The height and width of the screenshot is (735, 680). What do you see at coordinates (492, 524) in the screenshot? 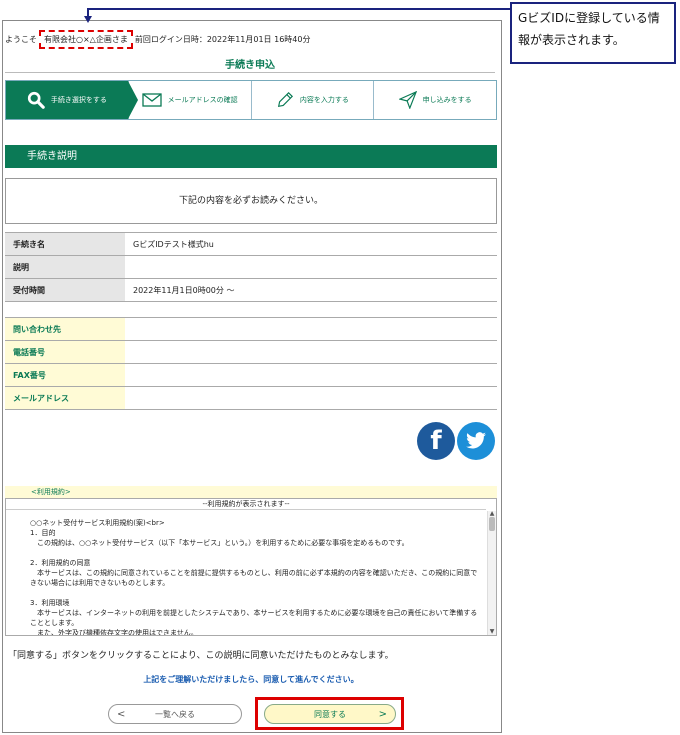
I see `scrollbar-thumb` at bounding box center [492, 524].